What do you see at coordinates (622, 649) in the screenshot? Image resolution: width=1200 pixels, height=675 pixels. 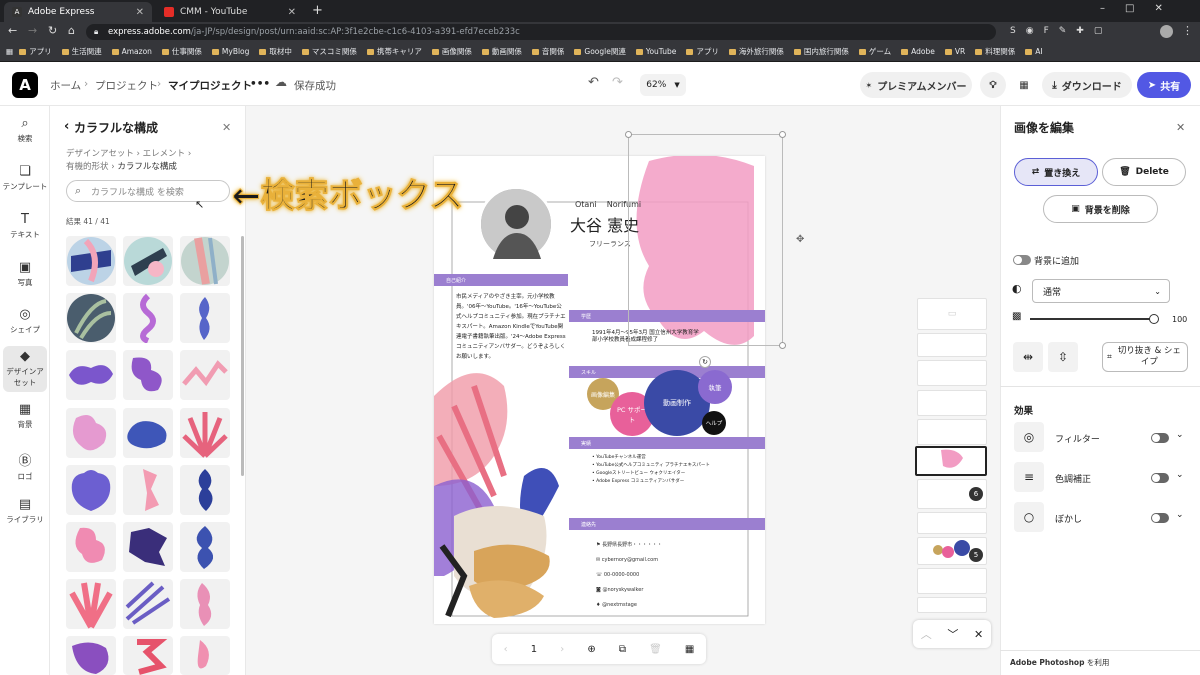 I see `duplicate-page-icon: ⧉` at bounding box center [622, 649].